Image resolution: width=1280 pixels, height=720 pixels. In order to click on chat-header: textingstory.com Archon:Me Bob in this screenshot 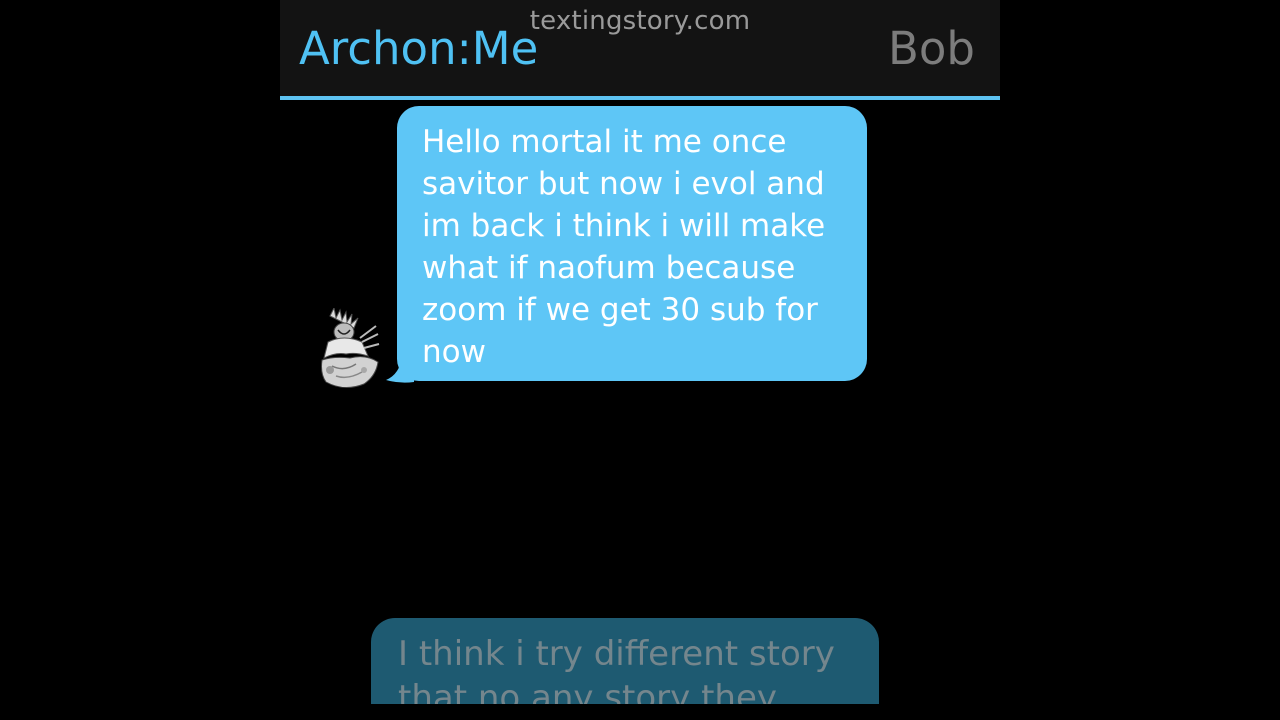, I will do `click(640, 50)`.